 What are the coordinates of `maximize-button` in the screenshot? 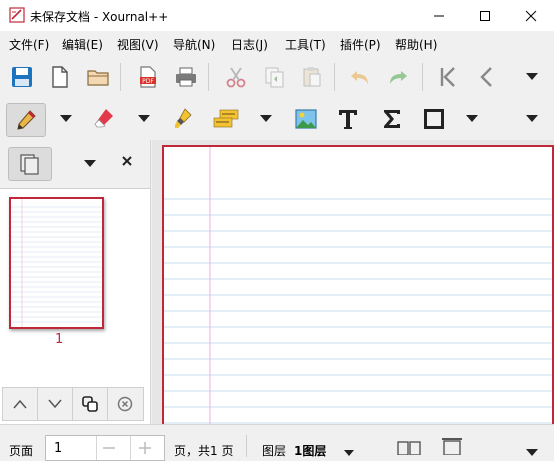 It's located at (485, 15).